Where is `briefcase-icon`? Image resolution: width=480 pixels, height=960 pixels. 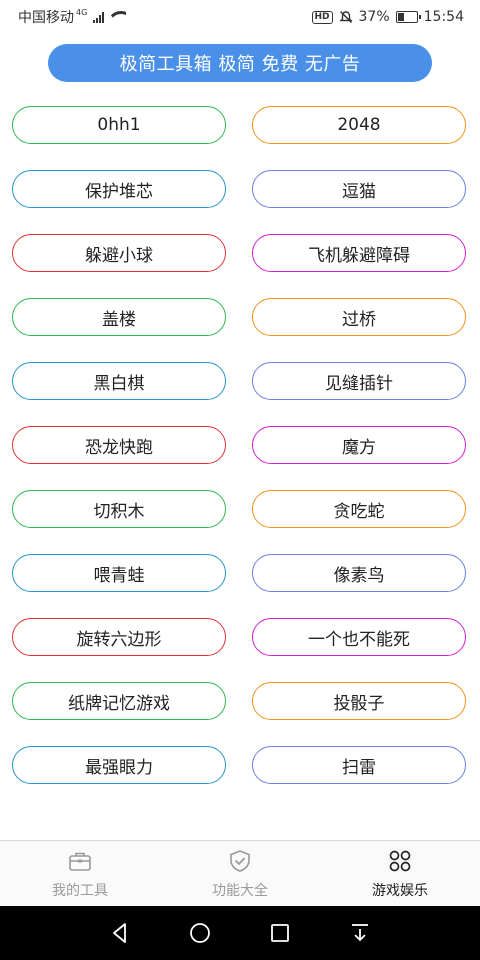
briefcase-icon is located at coordinates (80, 861).